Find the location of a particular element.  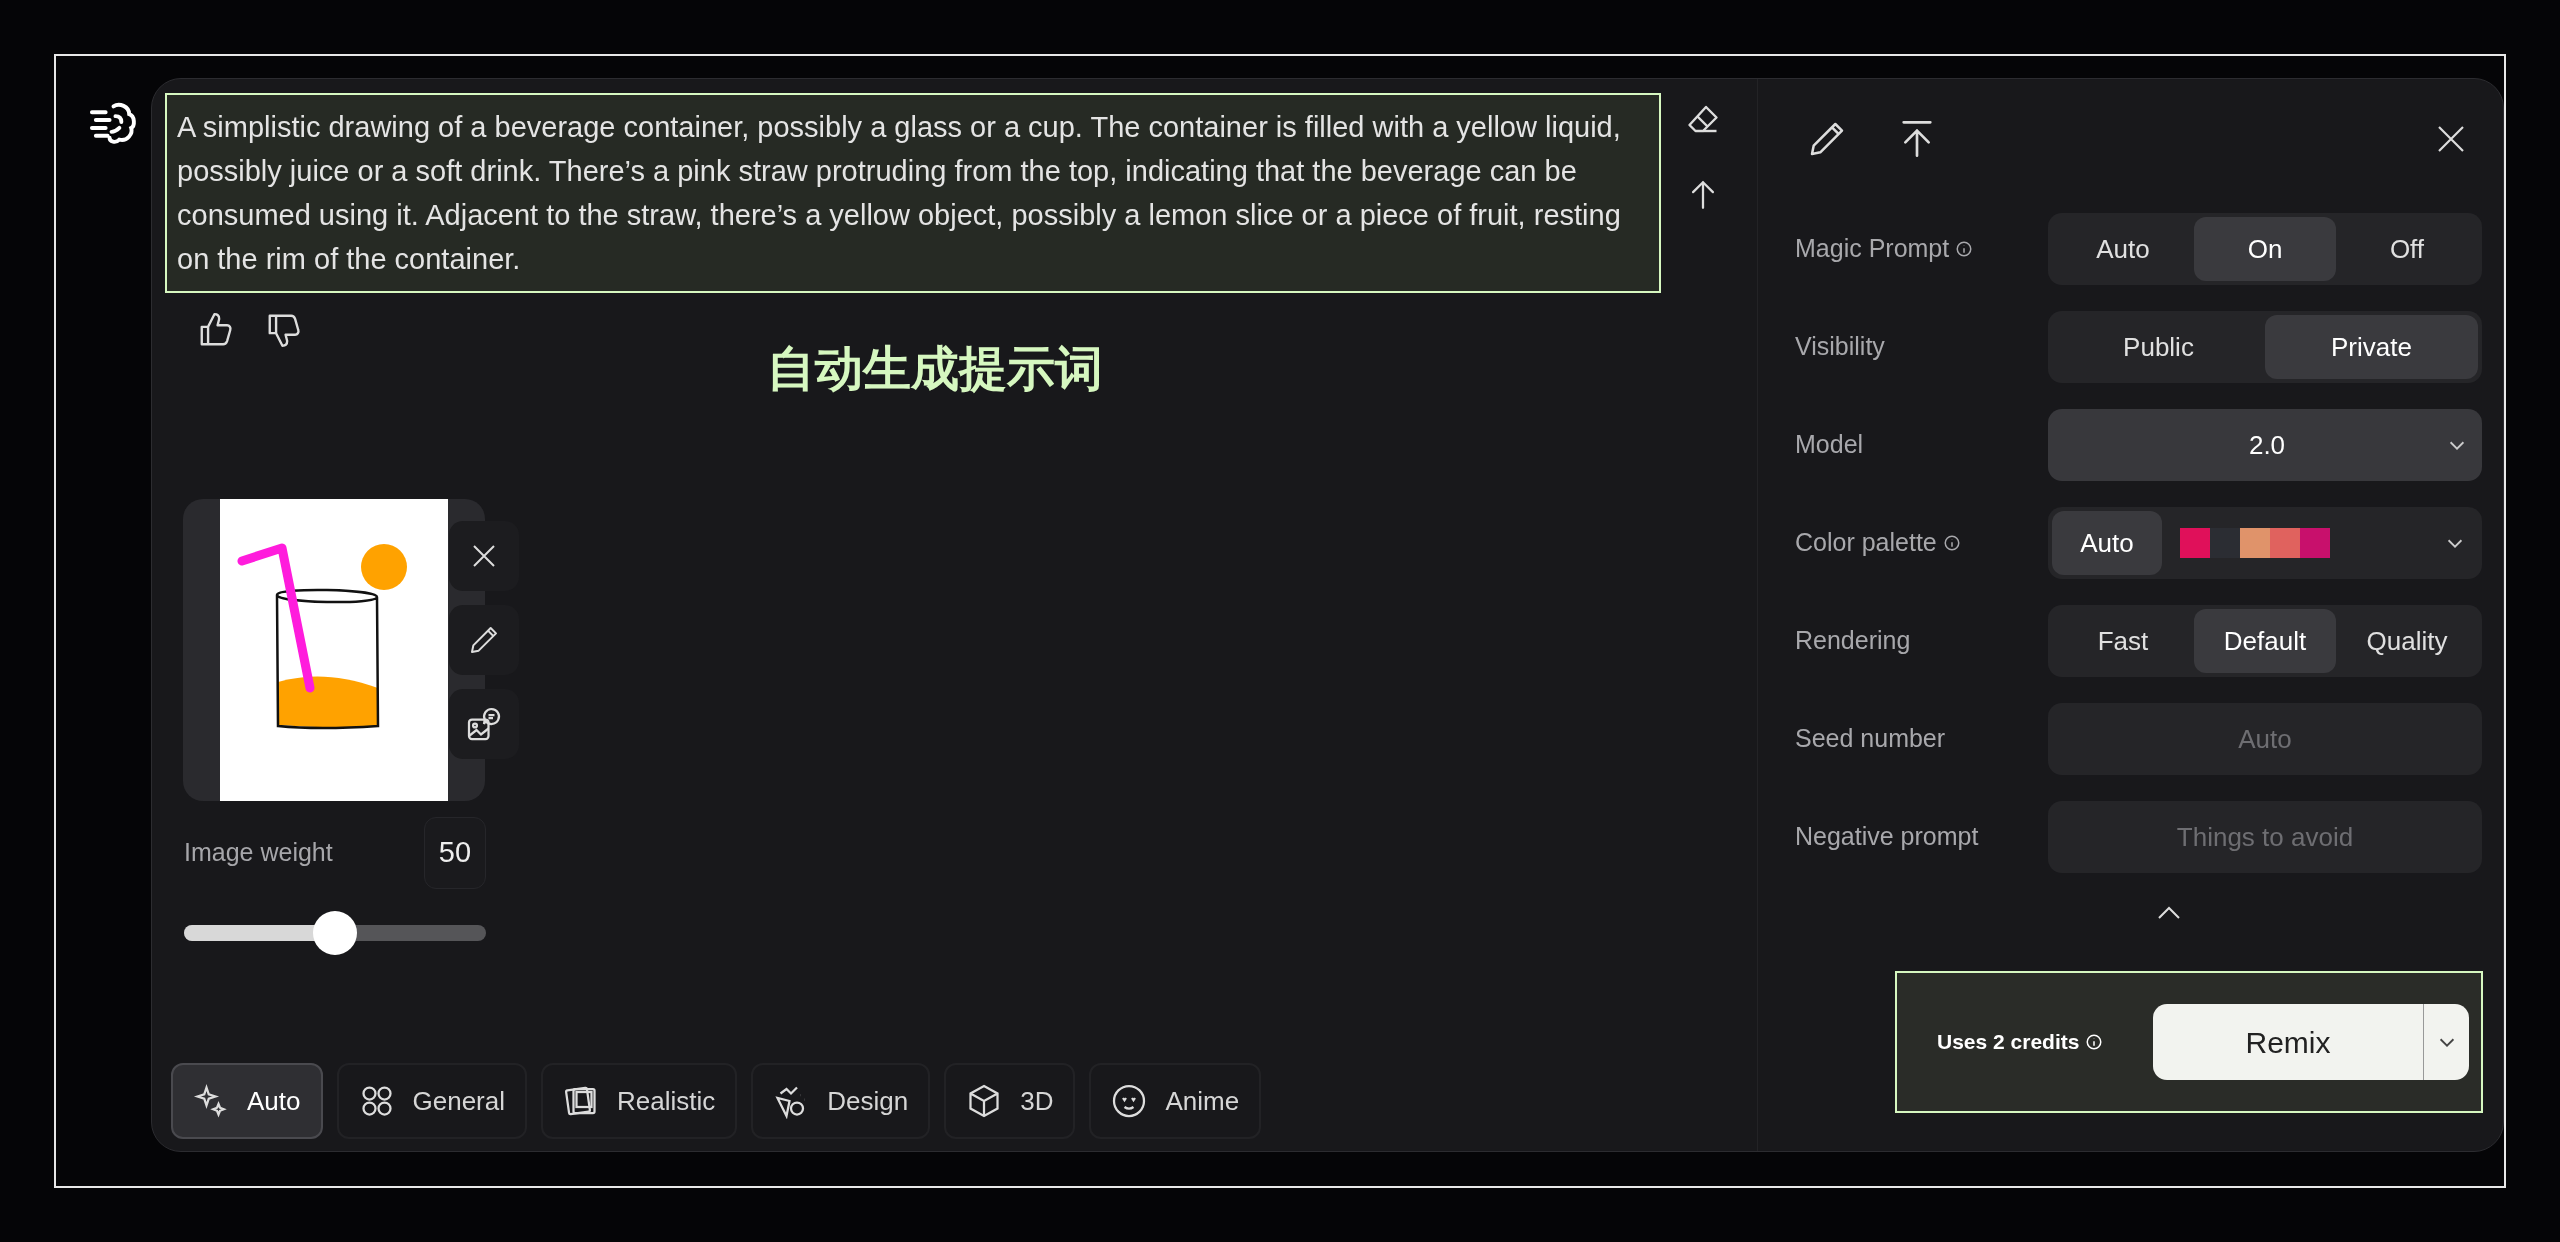

image-weight-slider is located at coordinates (335, 933).